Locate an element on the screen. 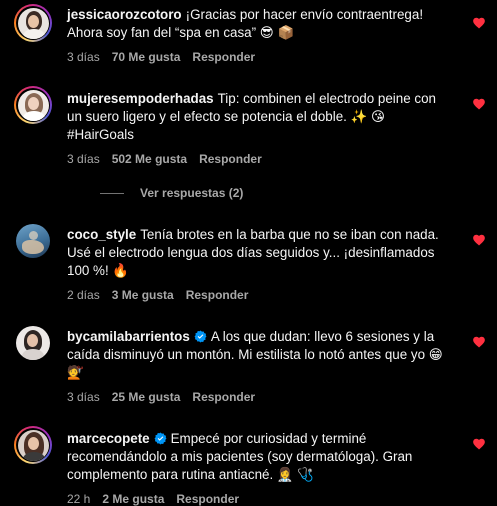 The image size is (497, 506). comment-likes: 25 Me gusta is located at coordinates (146, 397).